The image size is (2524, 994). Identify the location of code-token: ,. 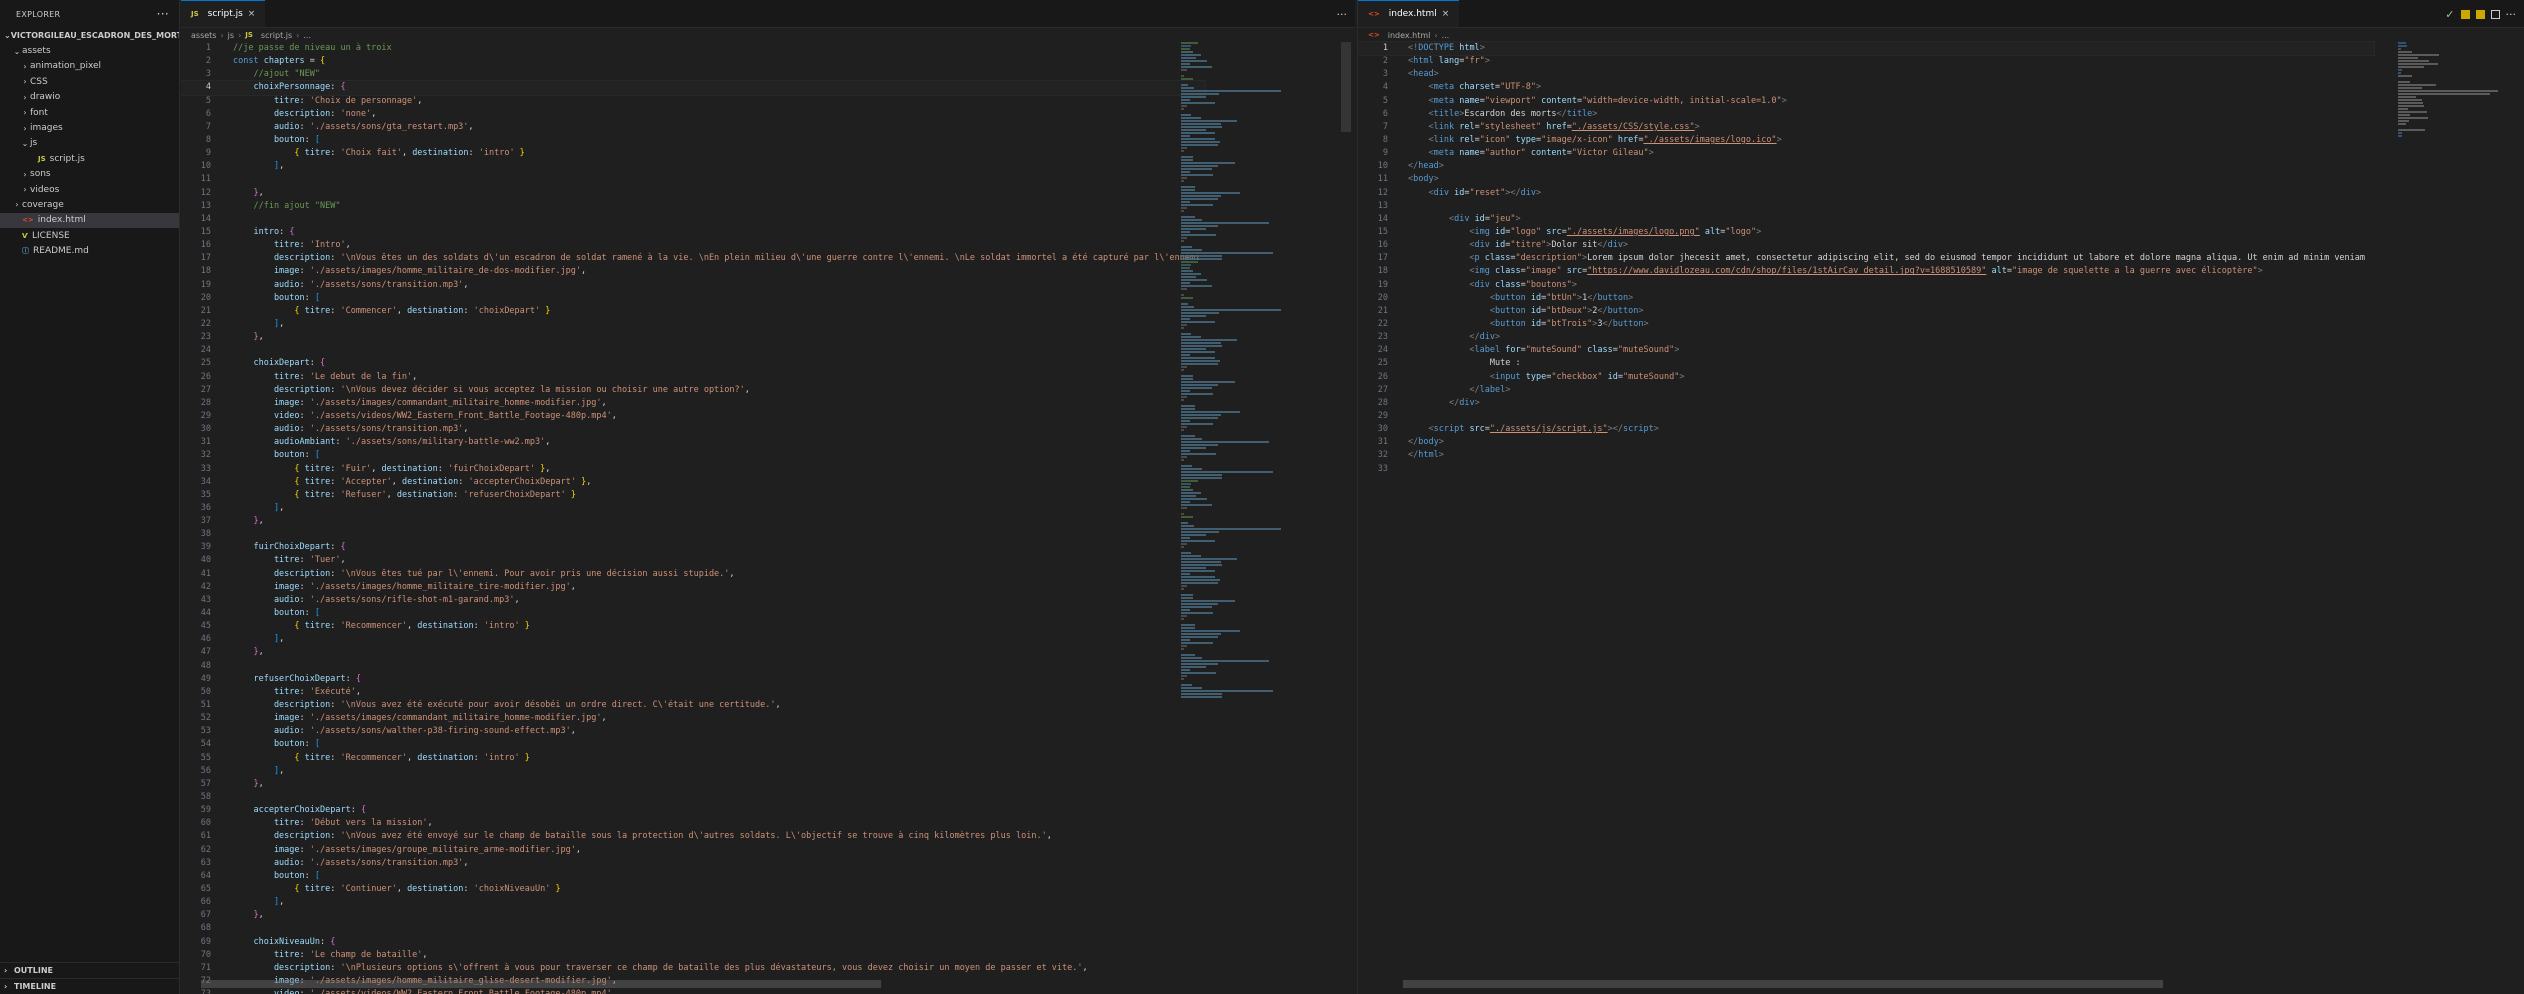
(548, 468).